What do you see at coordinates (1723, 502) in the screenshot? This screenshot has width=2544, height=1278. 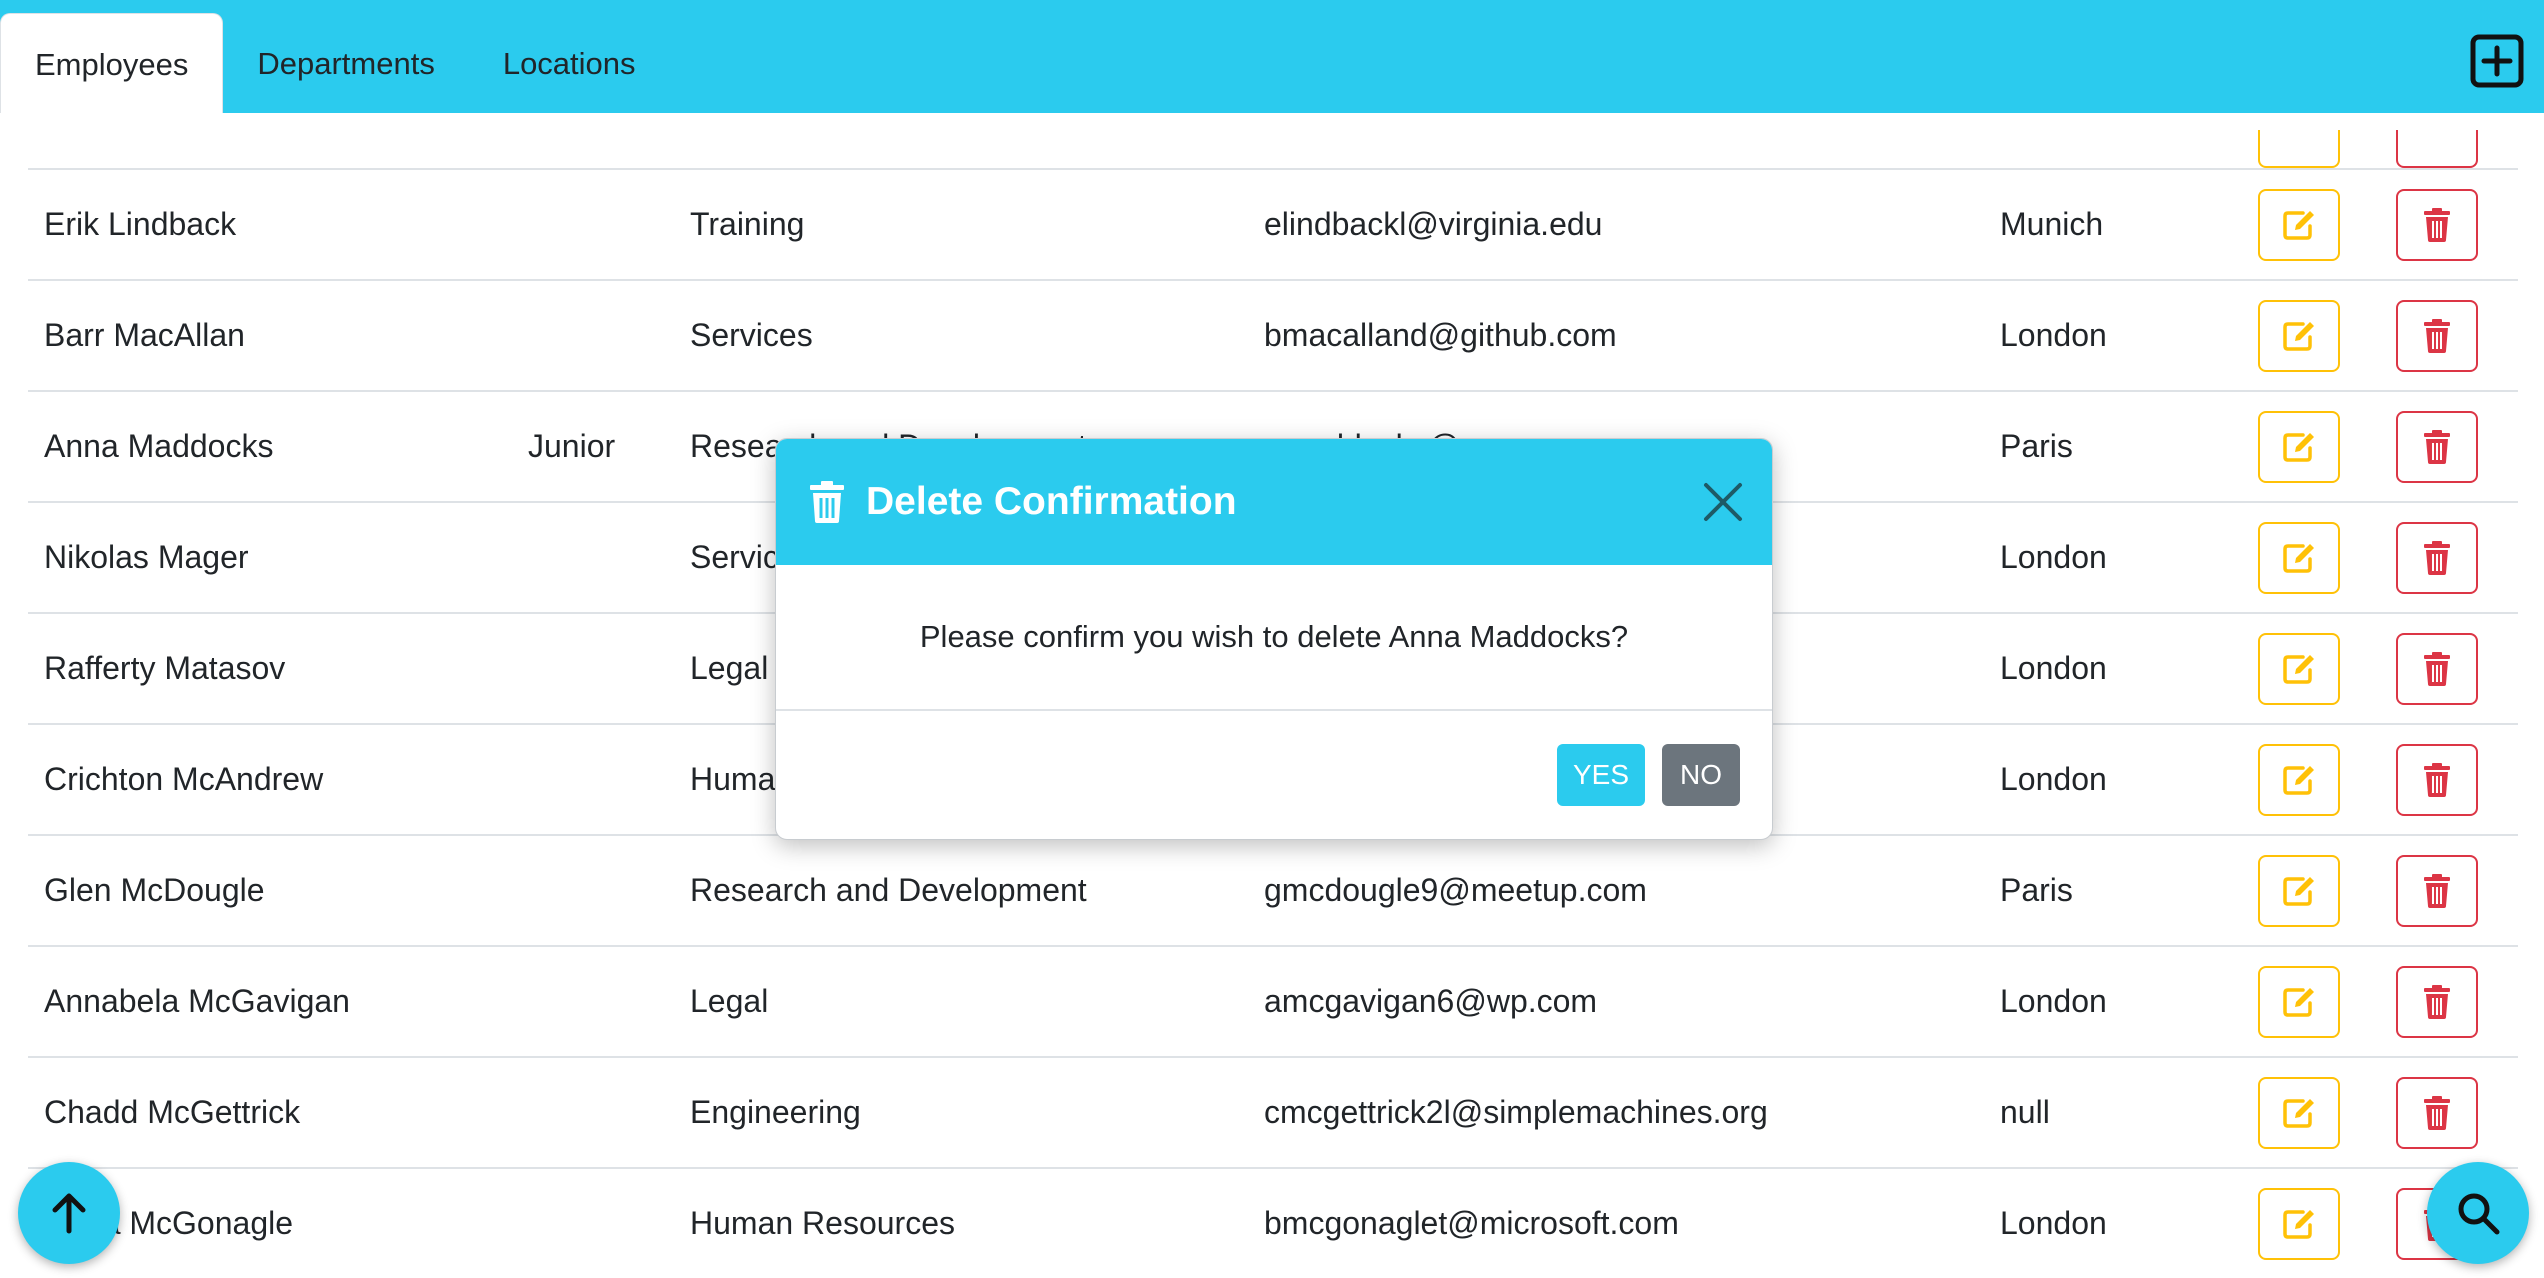 I see `close-icon` at bounding box center [1723, 502].